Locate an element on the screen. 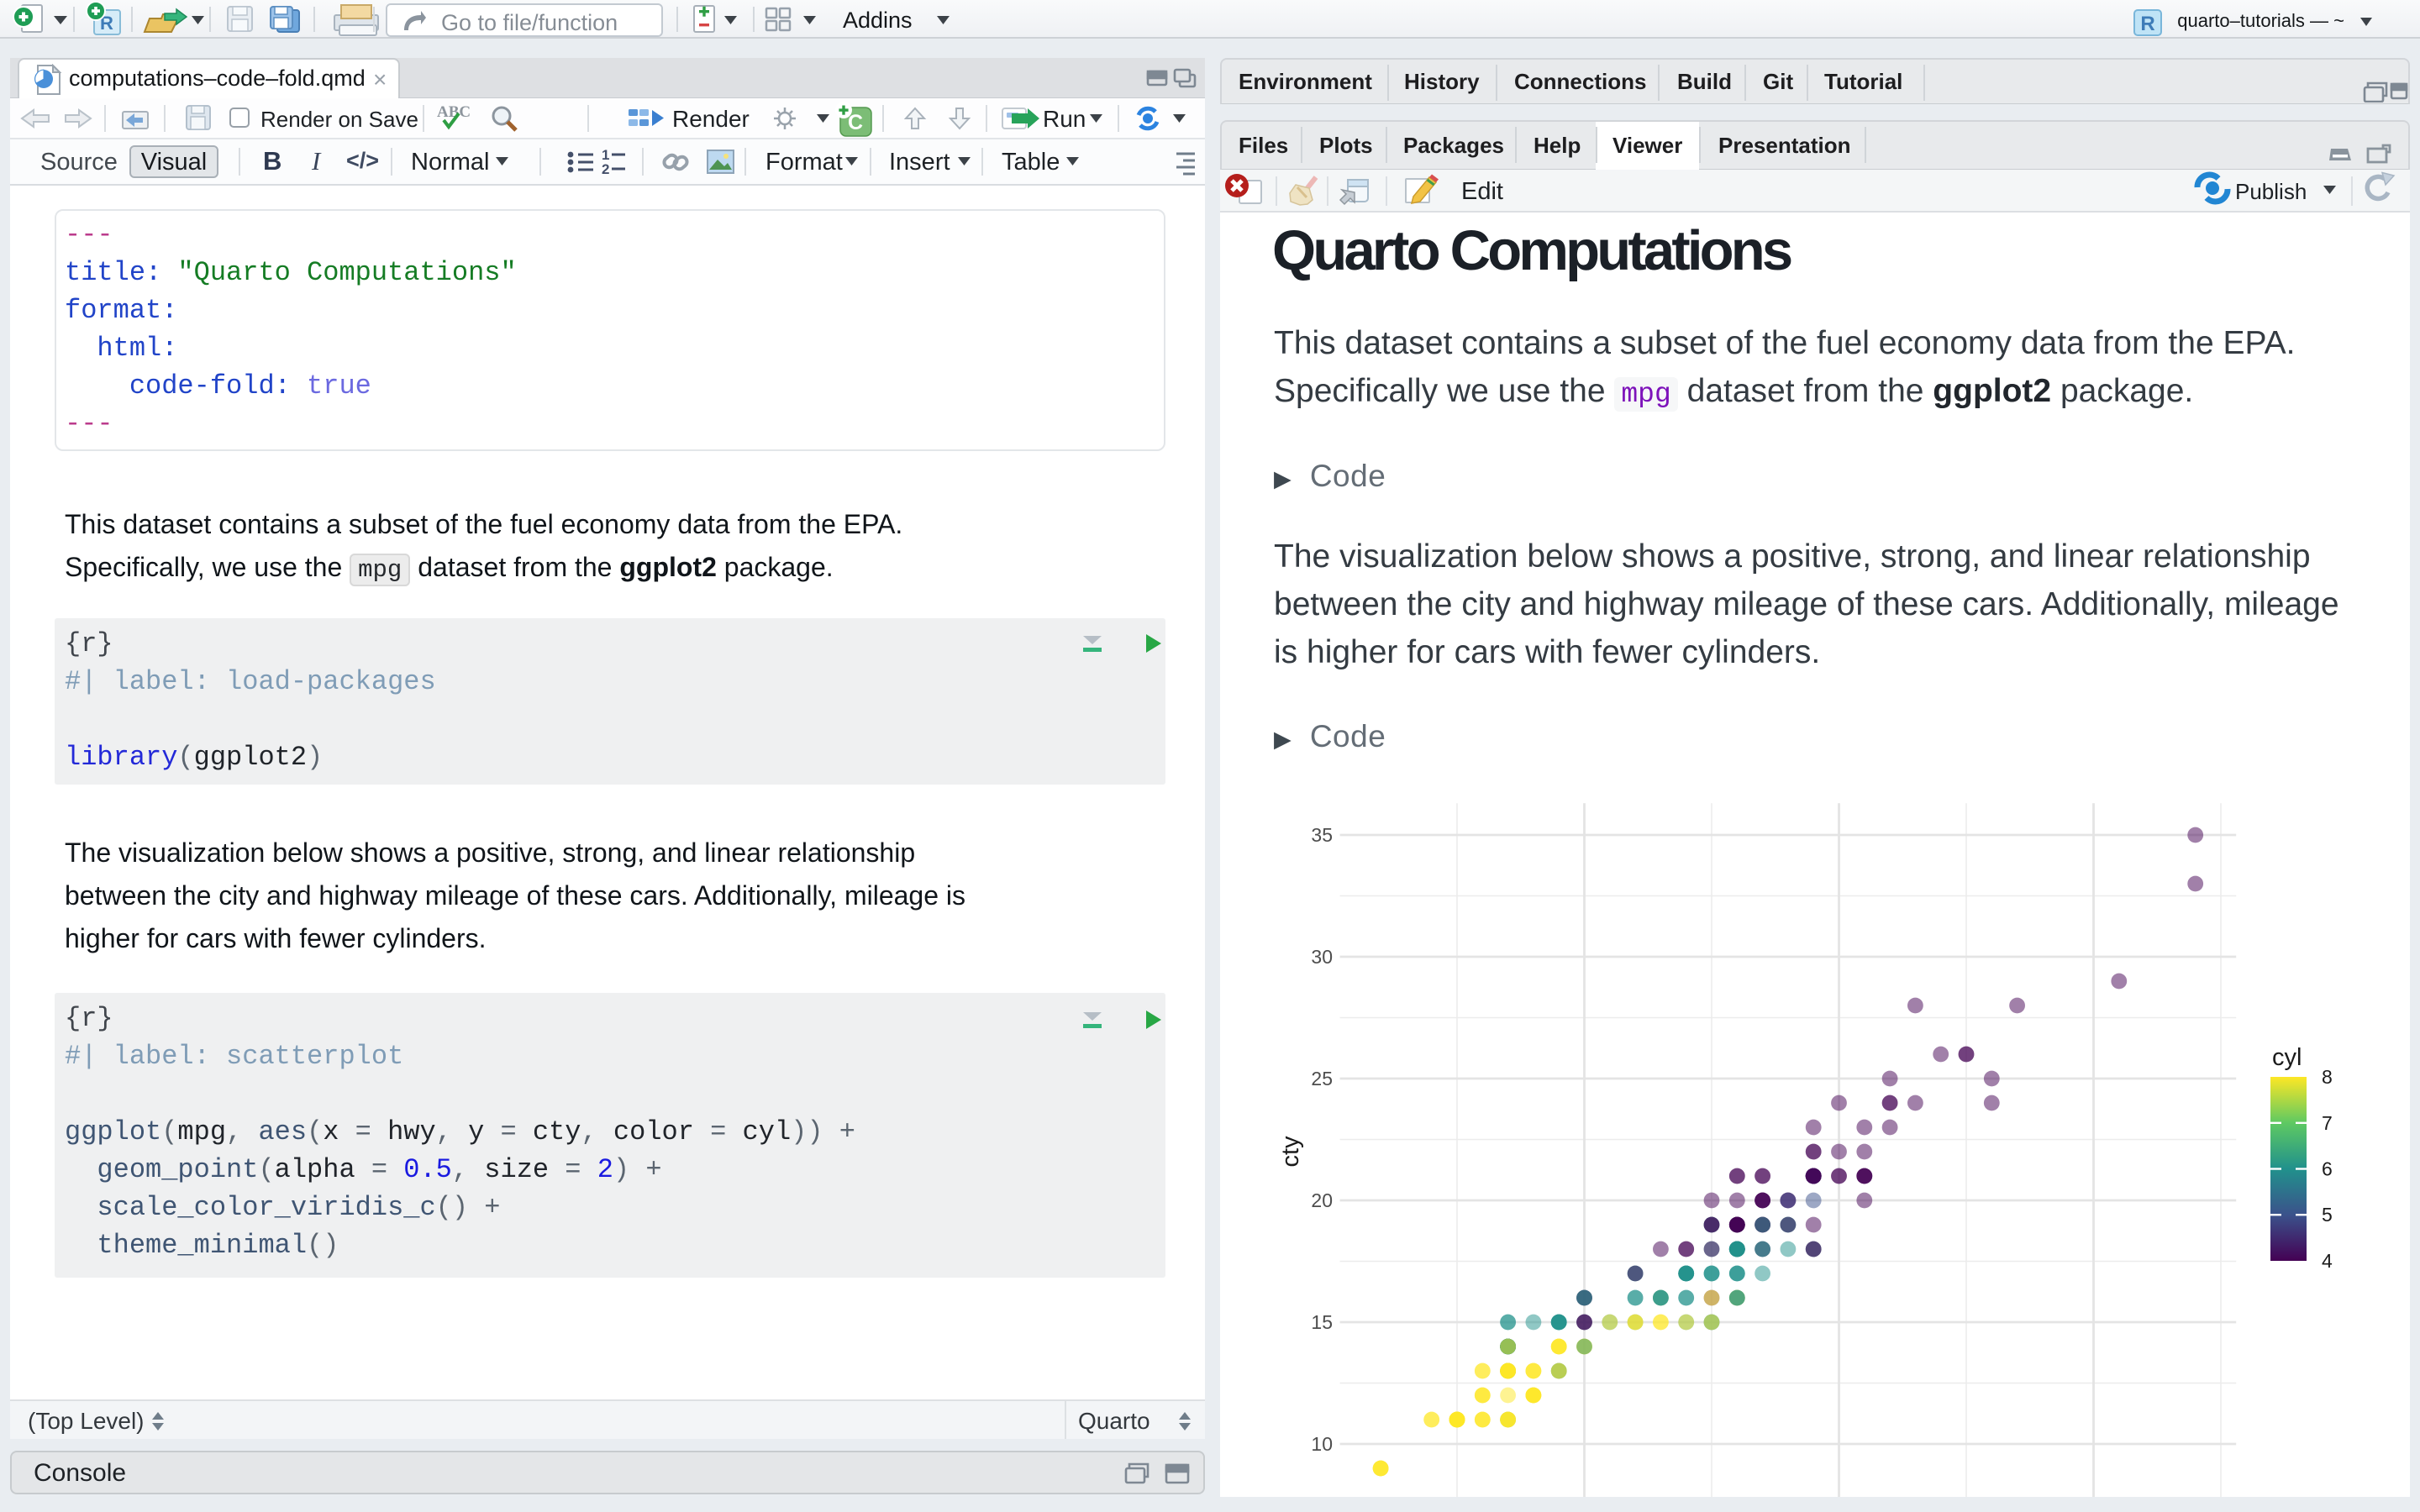 The width and height of the screenshot is (2420, 1512). svg-text: cyl is located at coordinates (2287, 1057).